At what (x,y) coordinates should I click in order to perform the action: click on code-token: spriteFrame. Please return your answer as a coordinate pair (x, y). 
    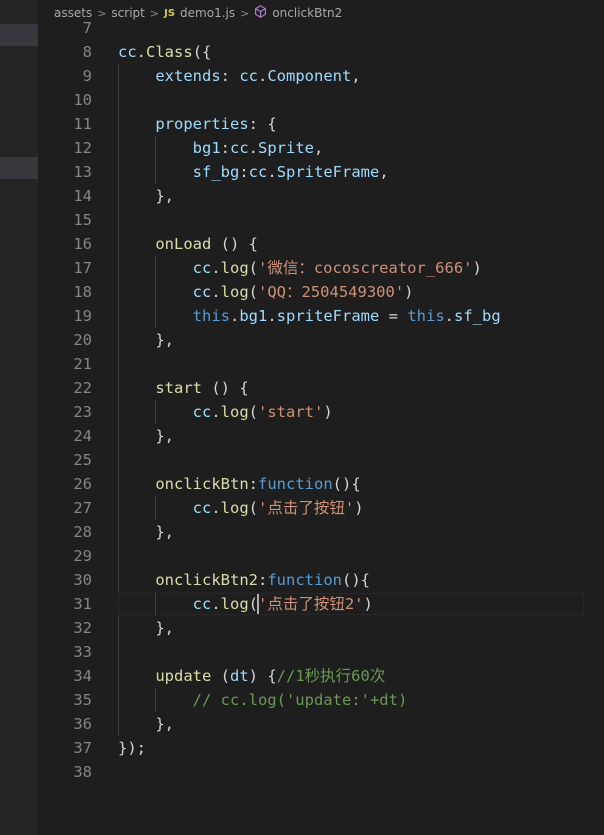
    Looking at the image, I should click on (328, 316).